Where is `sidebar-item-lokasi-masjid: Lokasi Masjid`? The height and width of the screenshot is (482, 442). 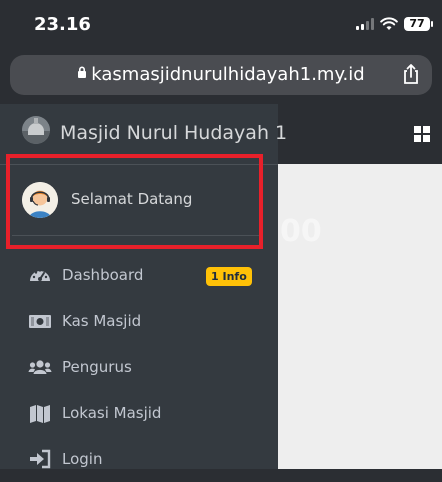 sidebar-item-lokasi-masjid: Lokasi Masjid is located at coordinates (139, 413).